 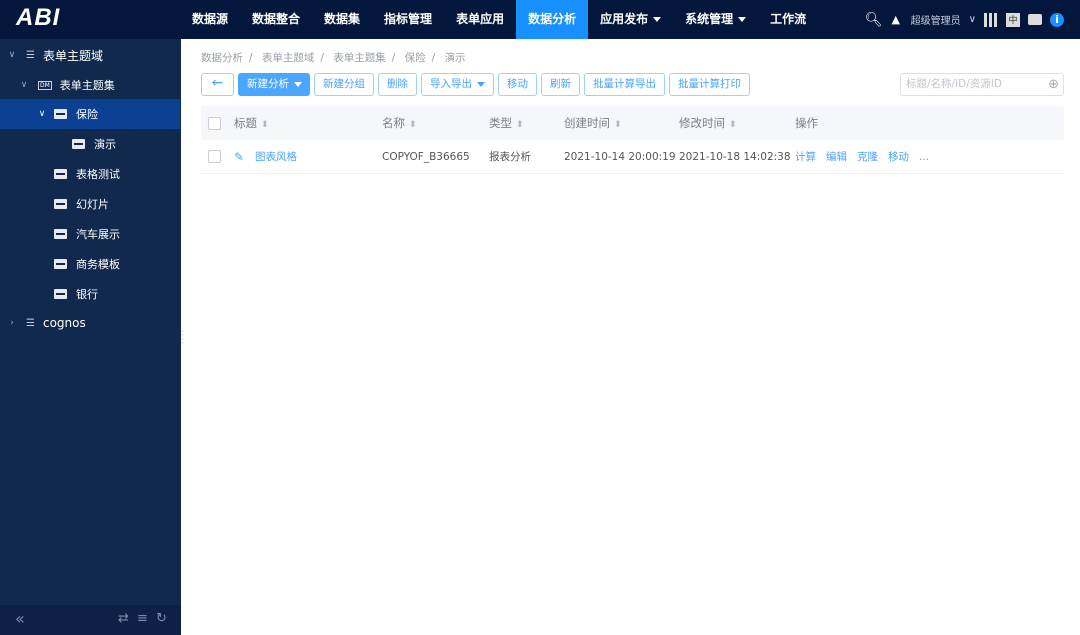 I want to click on col-name: 名称 ⬍, so click(x=399, y=123).